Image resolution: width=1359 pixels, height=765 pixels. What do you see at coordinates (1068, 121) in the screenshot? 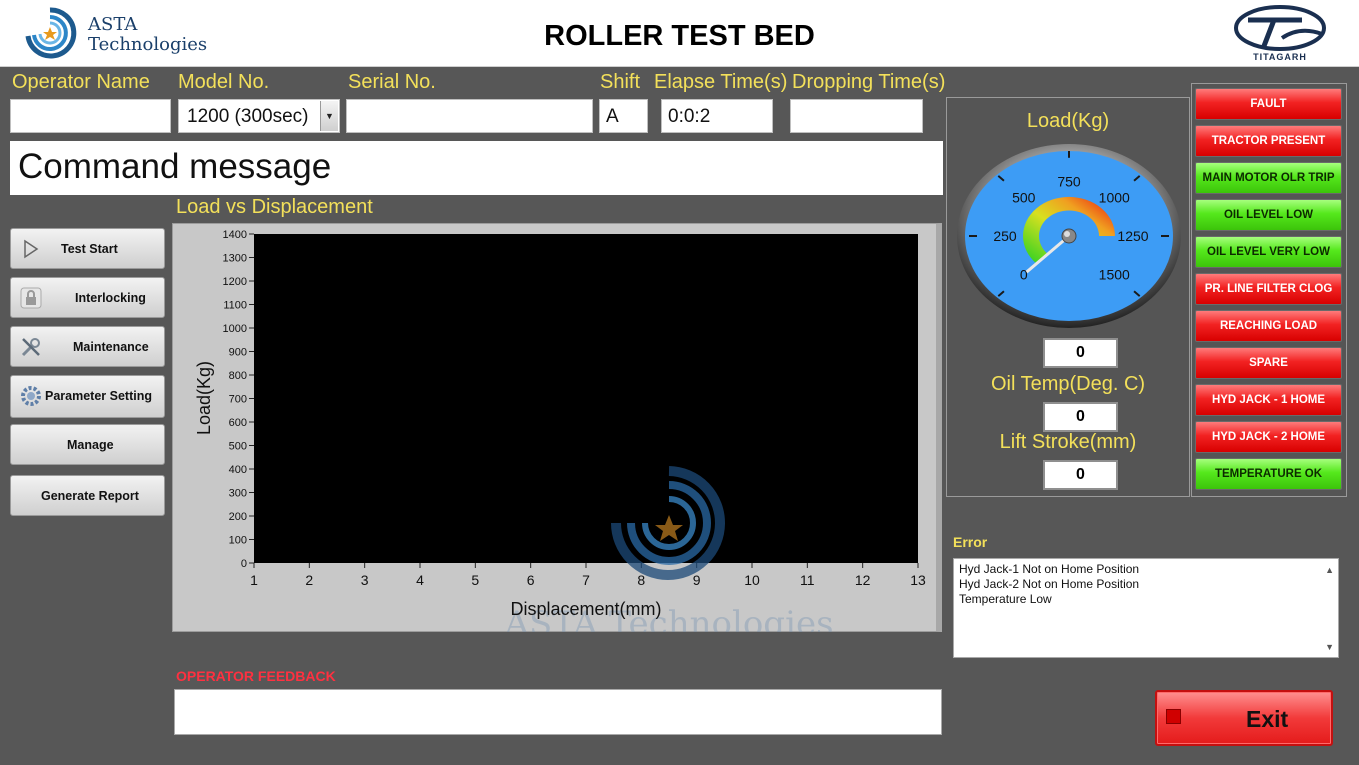
I see `gauge-label: Load(Kg)` at bounding box center [1068, 121].